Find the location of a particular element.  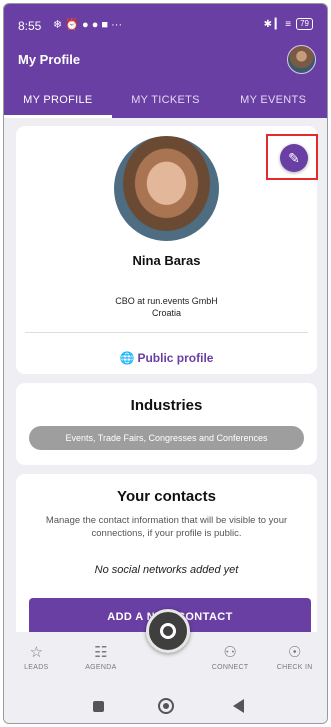

divider is located at coordinates (166, 332).